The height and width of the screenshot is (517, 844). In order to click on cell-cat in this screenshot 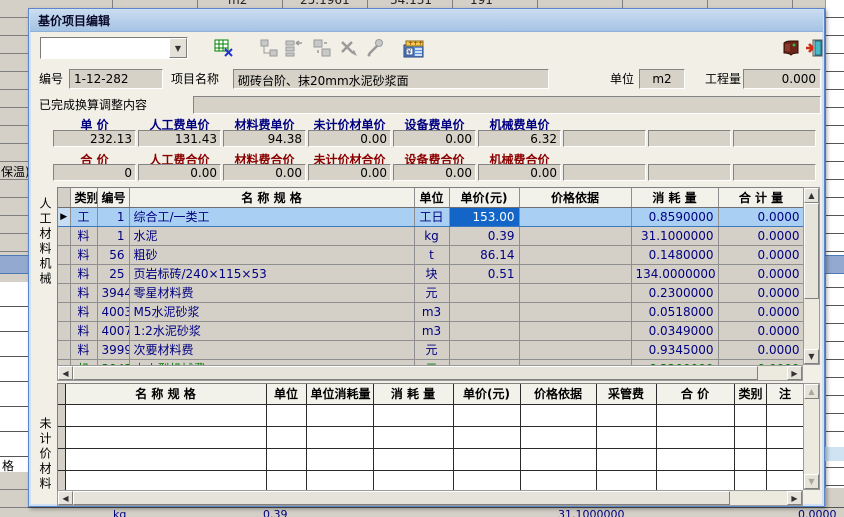, I will do `click(750, 415)`.